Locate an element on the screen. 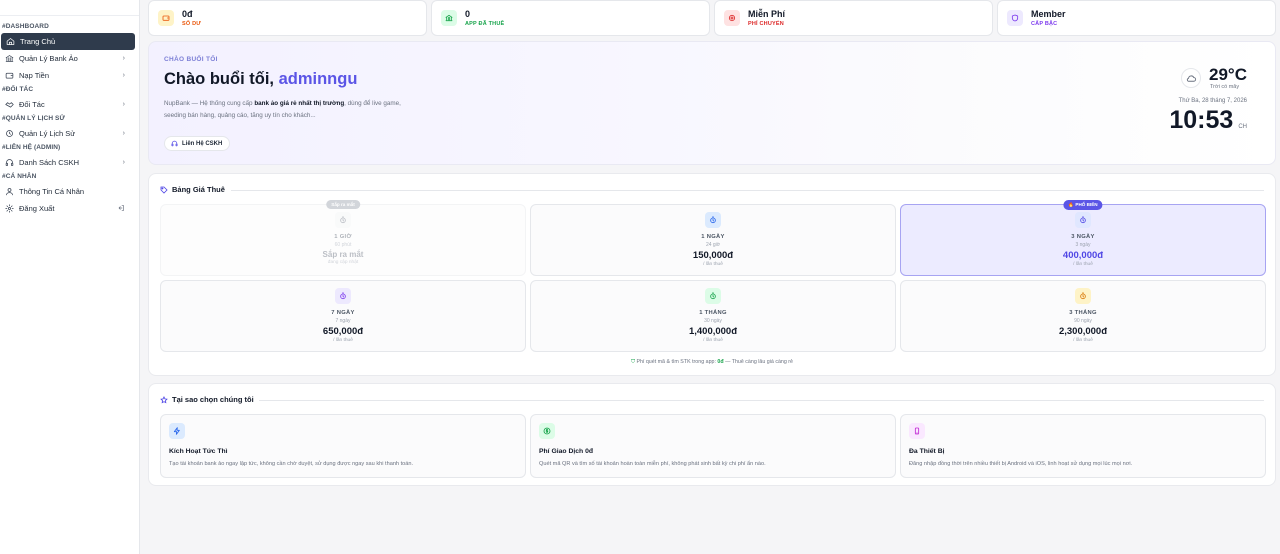 The image size is (1280, 554). plan-price: 400,000đ is located at coordinates (1083, 255).